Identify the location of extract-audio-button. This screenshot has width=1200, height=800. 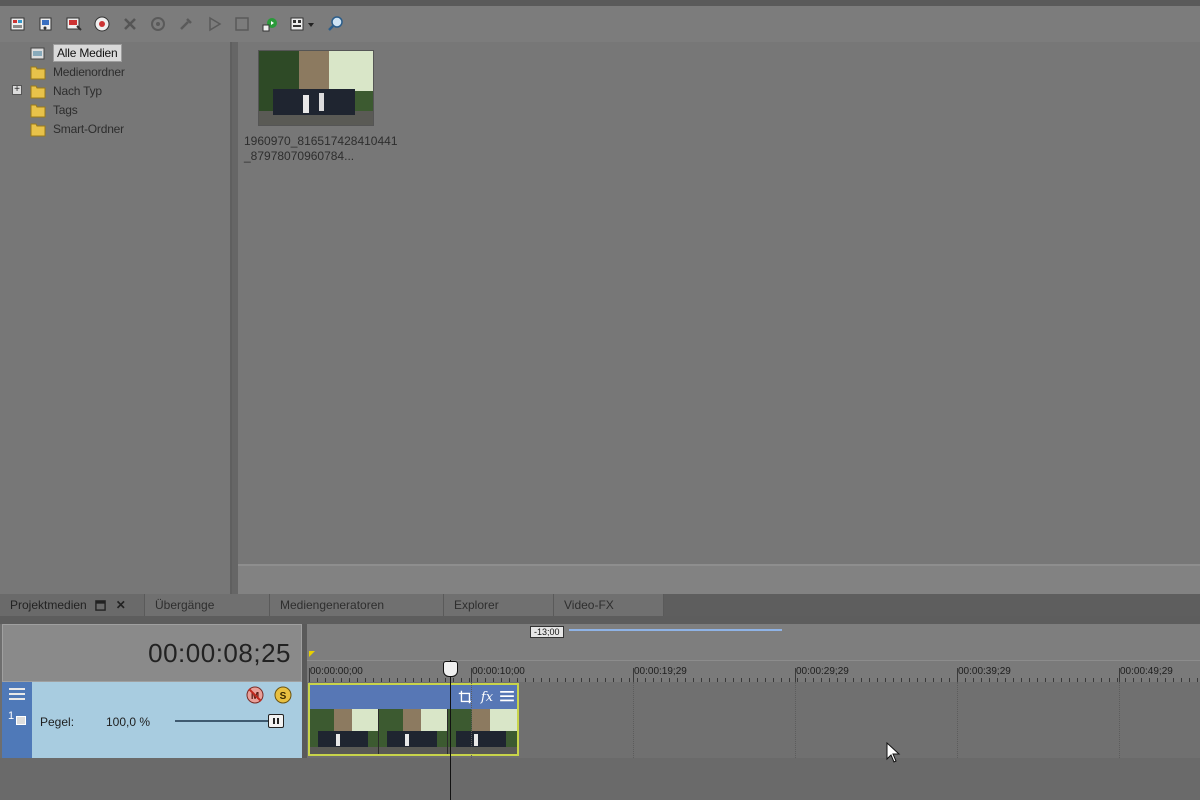
(102, 24).